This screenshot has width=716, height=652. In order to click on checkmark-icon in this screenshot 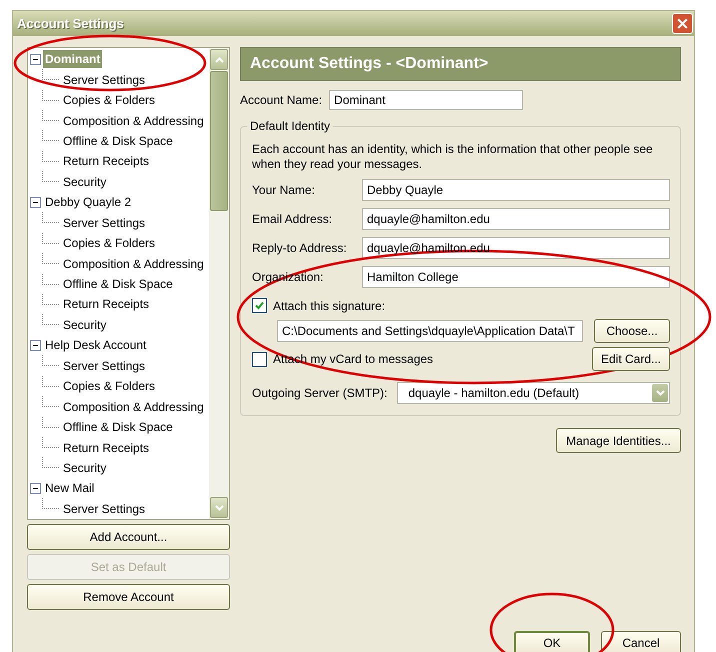, I will do `click(259, 305)`.